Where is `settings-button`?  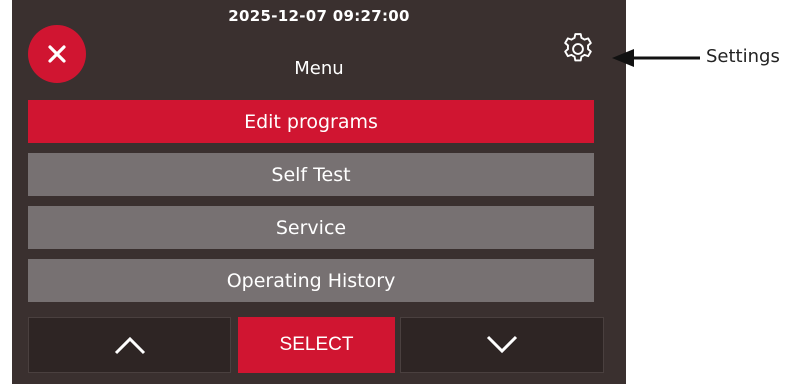 settings-button is located at coordinates (578, 49).